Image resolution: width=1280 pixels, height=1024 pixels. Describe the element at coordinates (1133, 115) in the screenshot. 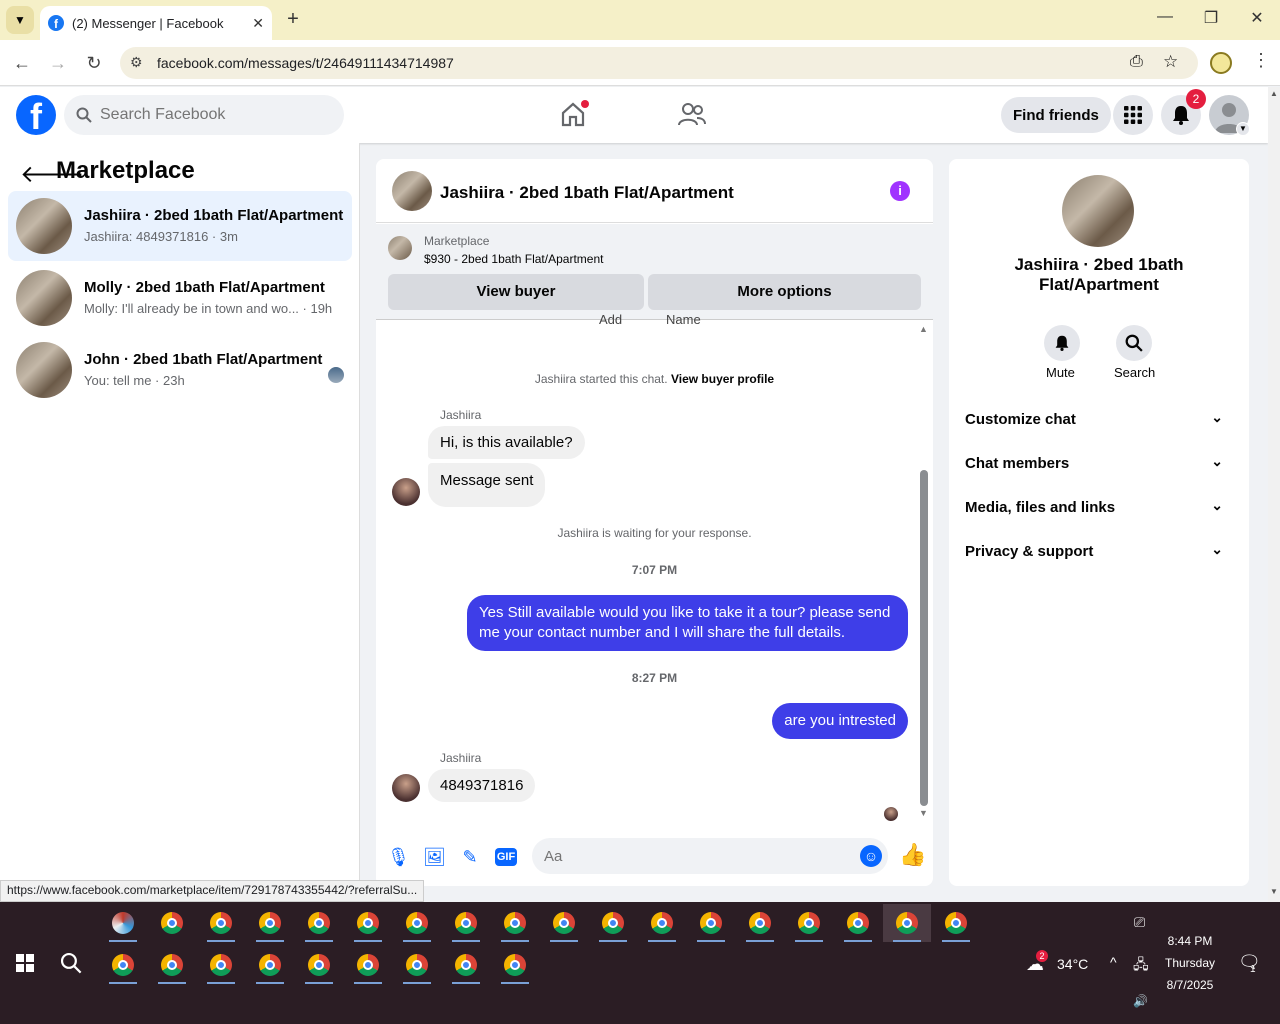

I see `menu-button` at that location.